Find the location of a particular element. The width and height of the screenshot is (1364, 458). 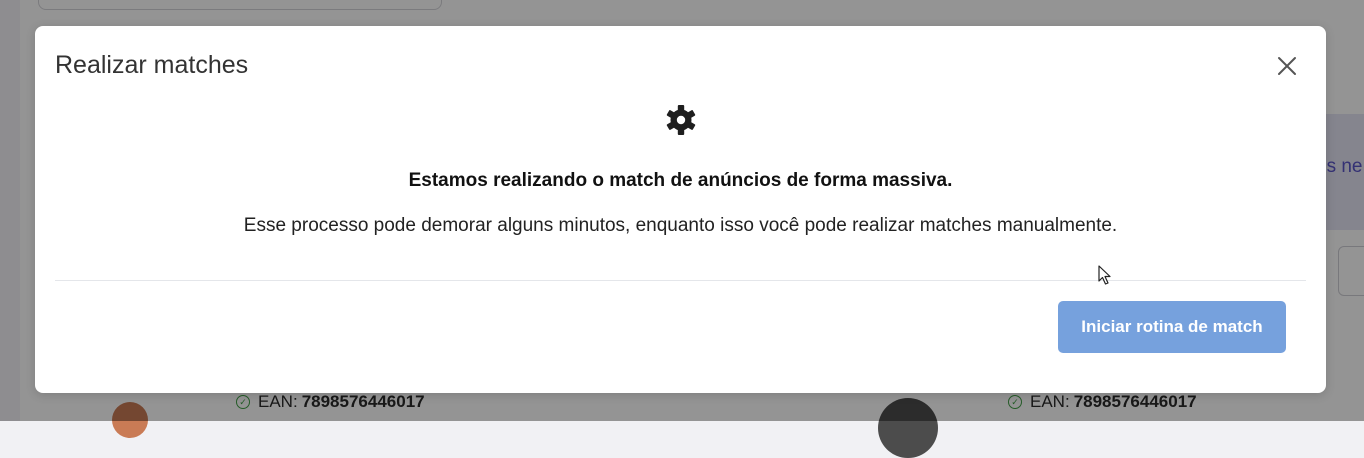

modal-title: Realizar matches is located at coordinates (152, 65).